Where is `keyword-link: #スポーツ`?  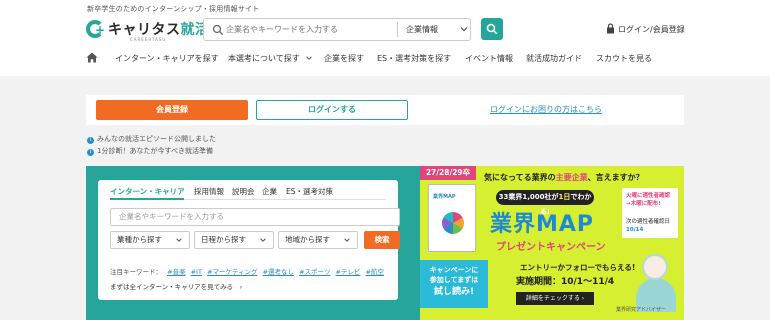
keyword-link: #スポーツ is located at coordinates (314, 272).